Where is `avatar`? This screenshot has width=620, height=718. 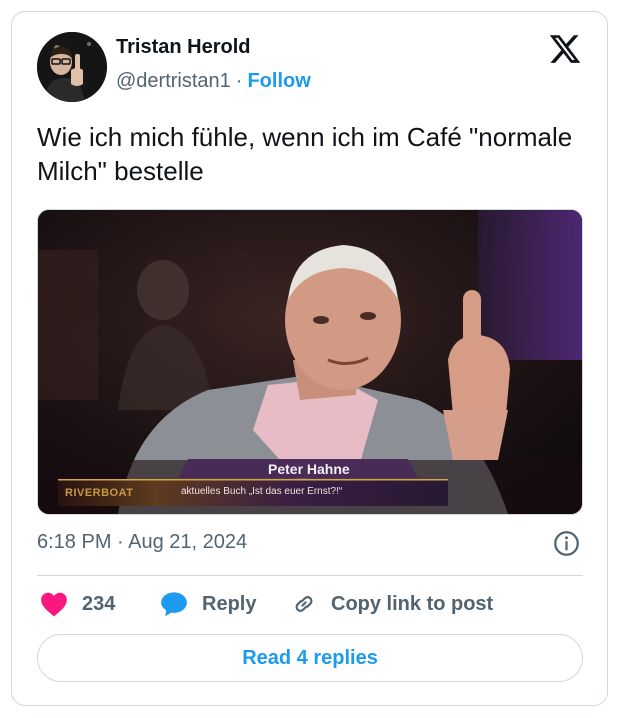
avatar is located at coordinates (72, 67).